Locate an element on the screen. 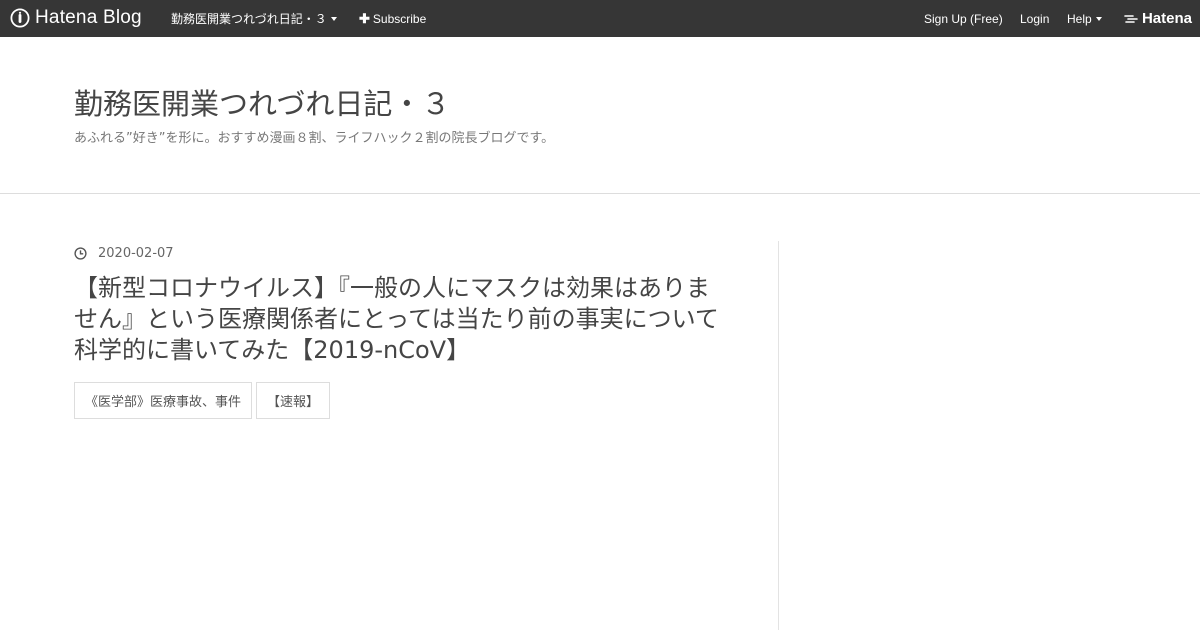 This screenshot has width=1200, height=630. blog-description: あふれる”好き”を形に。おすすめ漫画８割、ライフハック２割の院長ブログです。 is located at coordinates (314, 138).